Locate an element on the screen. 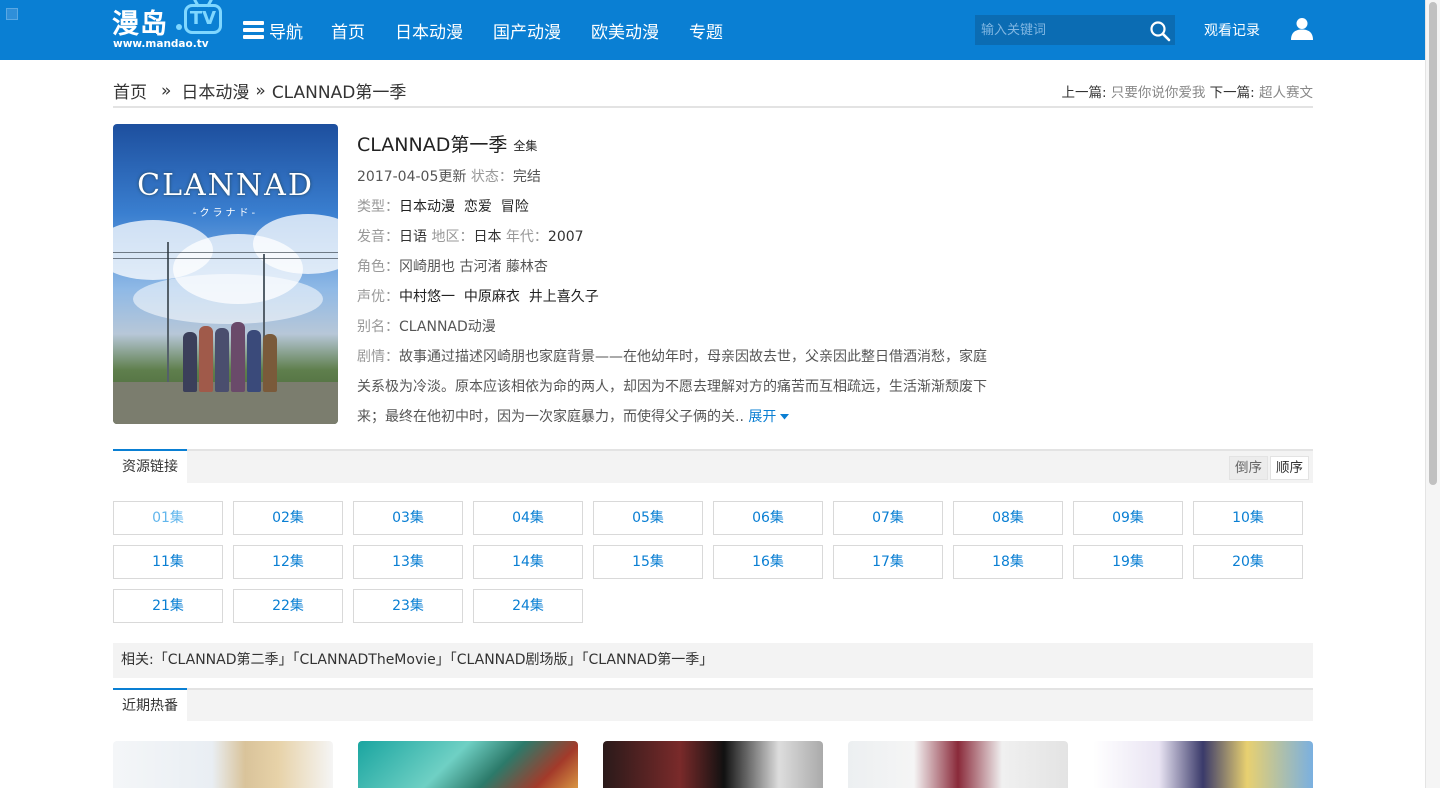  scrollbar-thumb is located at coordinates (1433, 243).